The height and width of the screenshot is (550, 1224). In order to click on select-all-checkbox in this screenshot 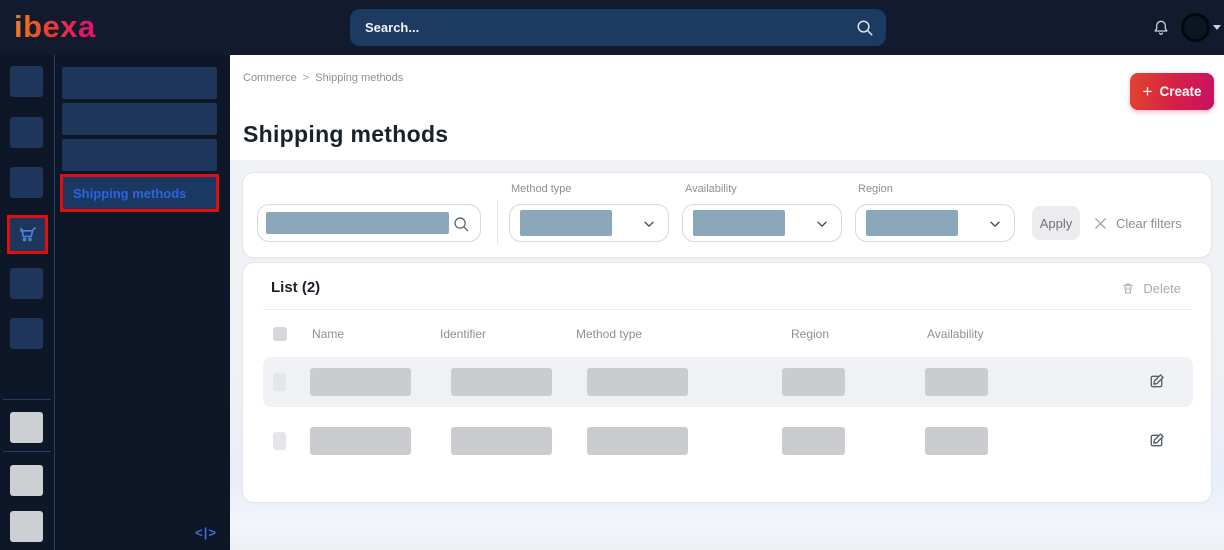, I will do `click(280, 334)`.